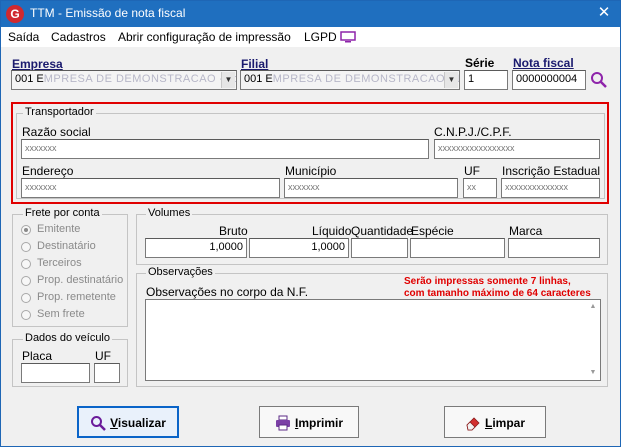 Image resolution: width=621 pixels, height=447 pixels. I want to click on frete-option-label: Terceiros, so click(59, 263).